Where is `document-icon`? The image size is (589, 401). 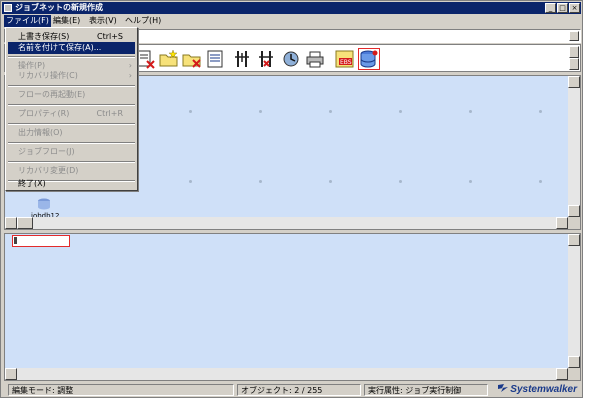
document-icon is located at coordinates (215, 59).